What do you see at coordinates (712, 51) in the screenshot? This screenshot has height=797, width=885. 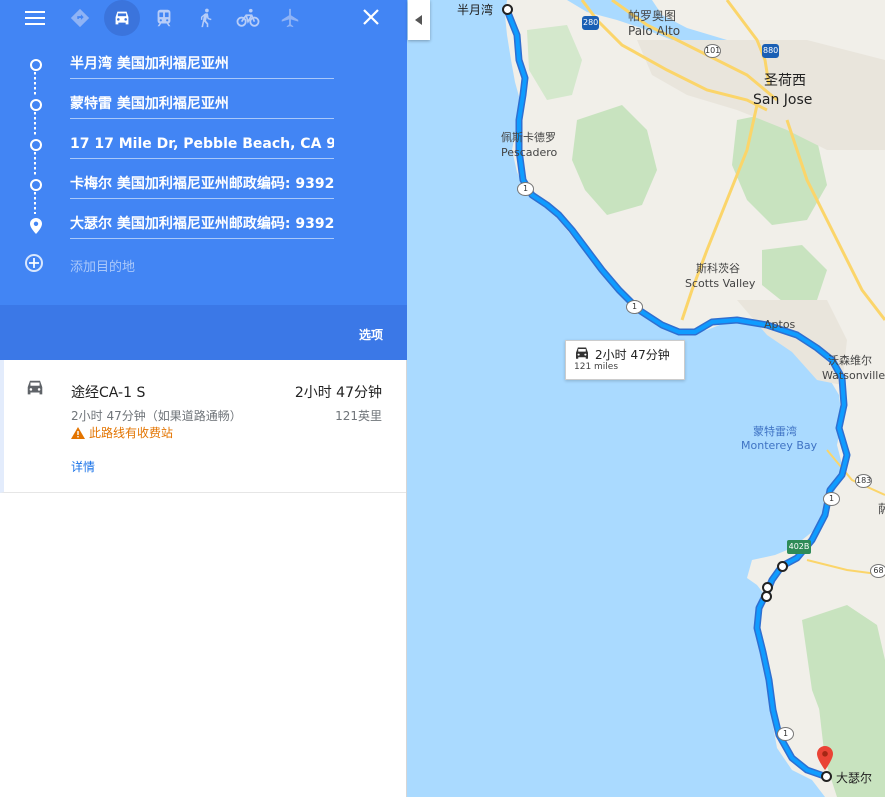 I see `route-shield: 101` at bounding box center [712, 51].